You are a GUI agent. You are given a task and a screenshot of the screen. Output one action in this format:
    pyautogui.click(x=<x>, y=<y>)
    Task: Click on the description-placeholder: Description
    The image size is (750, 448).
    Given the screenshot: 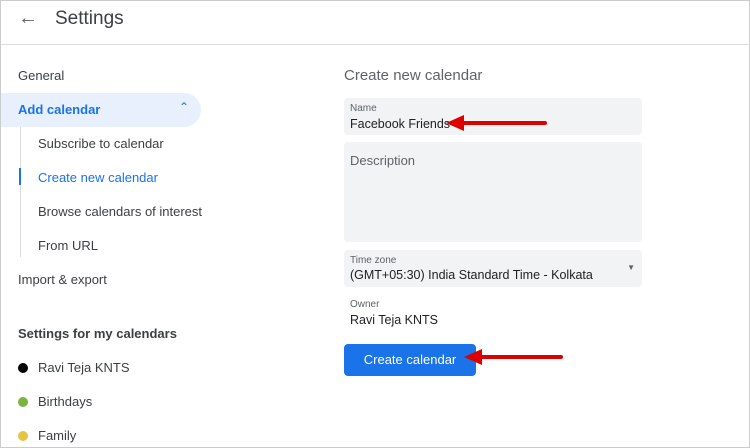 What is the action you would take?
    pyautogui.click(x=383, y=160)
    